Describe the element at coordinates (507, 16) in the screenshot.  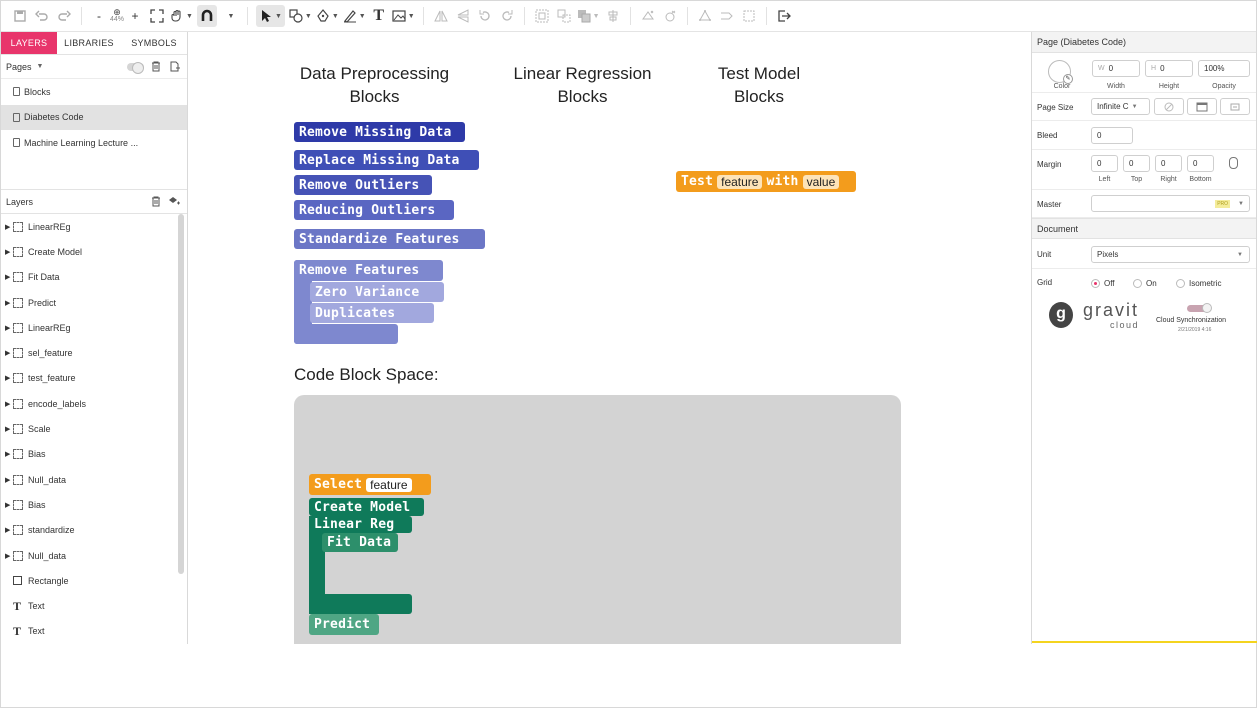
I see `rotate-right-icon` at that location.